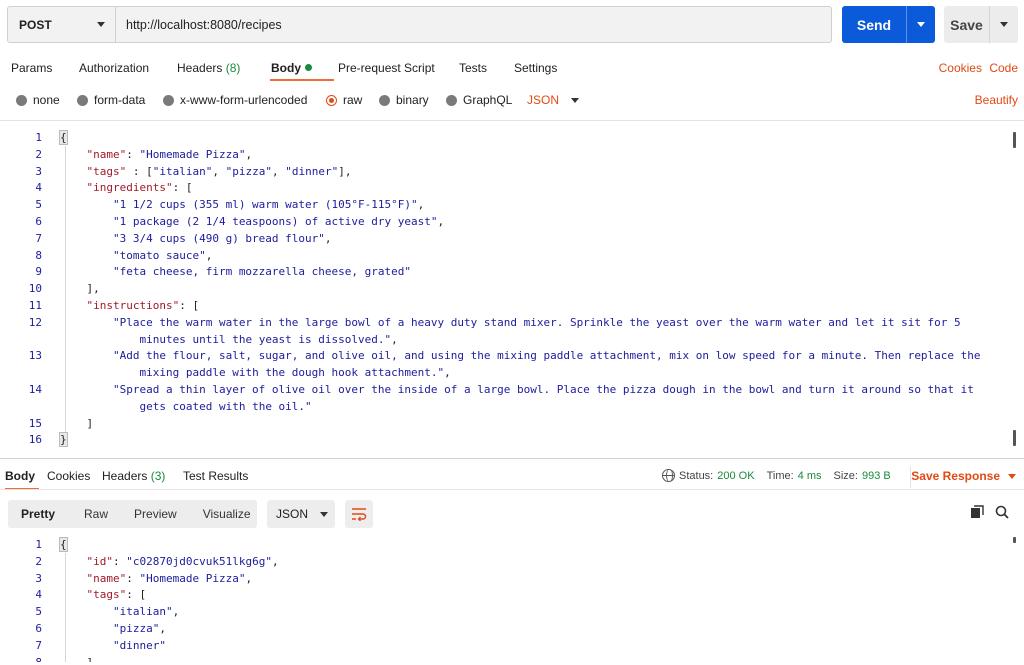 The width and height of the screenshot is (1024, 665). What do you see at coordinates (473, 68) in the screenshot?
I see `tab-tests: Tests` at bounding box center [473, 68].